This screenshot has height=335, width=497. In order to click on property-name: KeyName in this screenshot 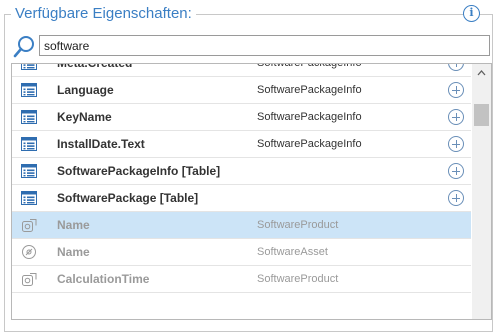, I will do `click(84, 117)`.